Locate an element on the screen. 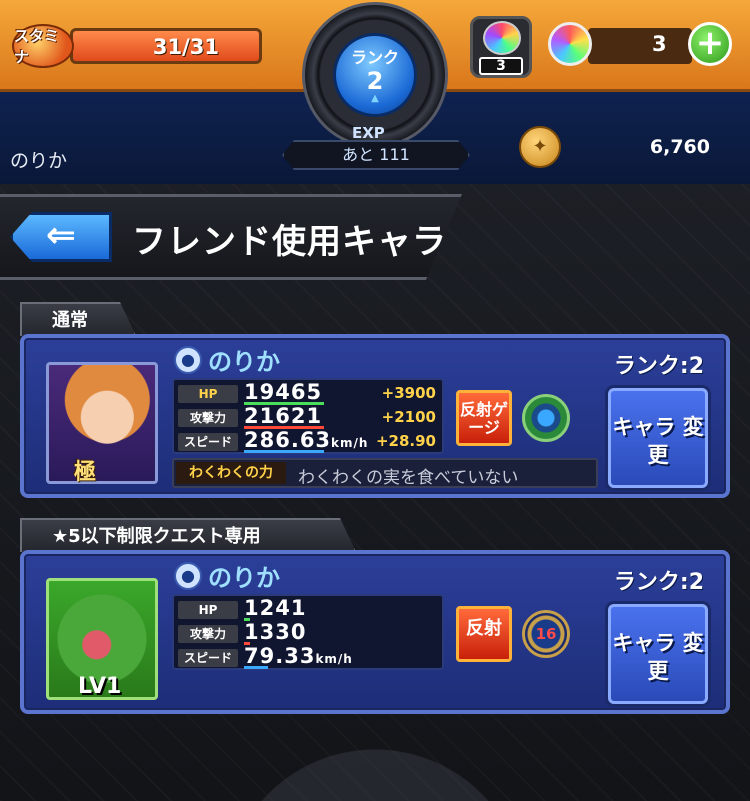  stats-box: HP 1241 攻撃力 1330 スピード 79.33km/h is located at coordinates (308, 632).